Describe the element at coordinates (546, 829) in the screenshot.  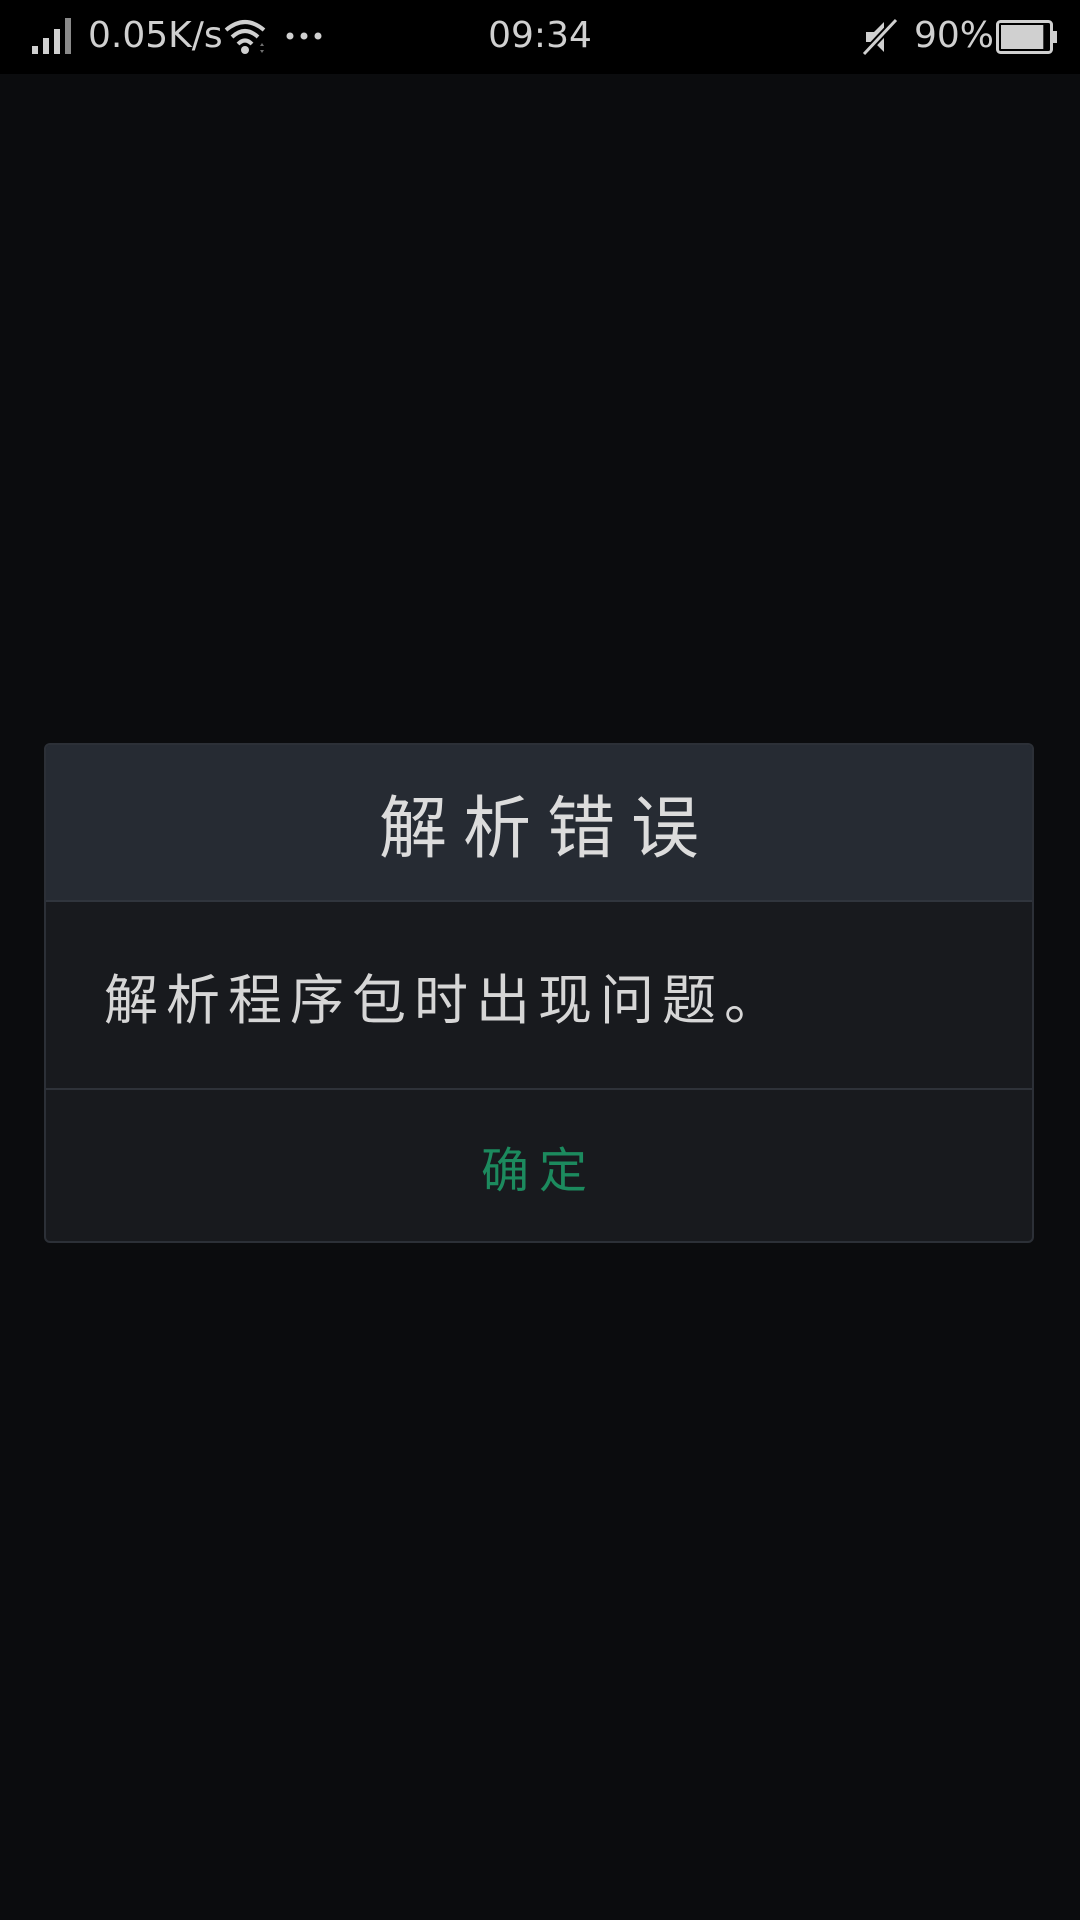
I see `dialog-title: 解析错误` at that location.